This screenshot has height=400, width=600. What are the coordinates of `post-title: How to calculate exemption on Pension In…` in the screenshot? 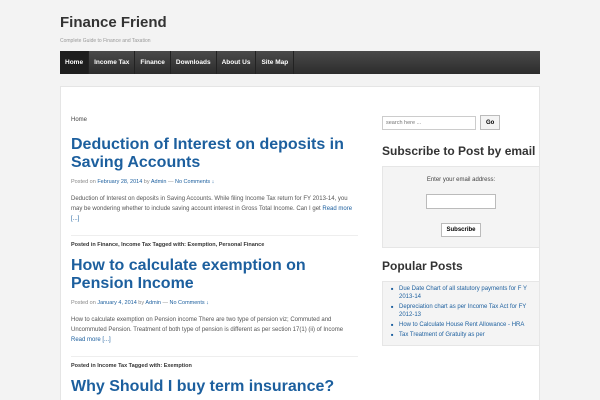 It's located at (214, 275).